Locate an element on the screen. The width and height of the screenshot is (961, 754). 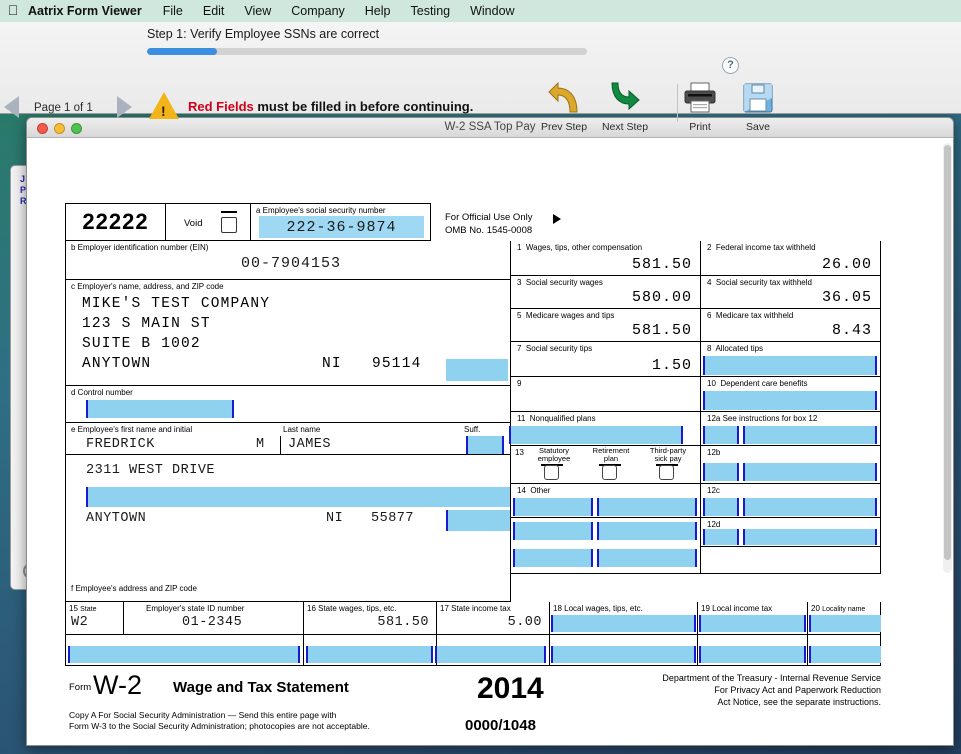
employee-suffix-field is located at coordinates (485, 445).